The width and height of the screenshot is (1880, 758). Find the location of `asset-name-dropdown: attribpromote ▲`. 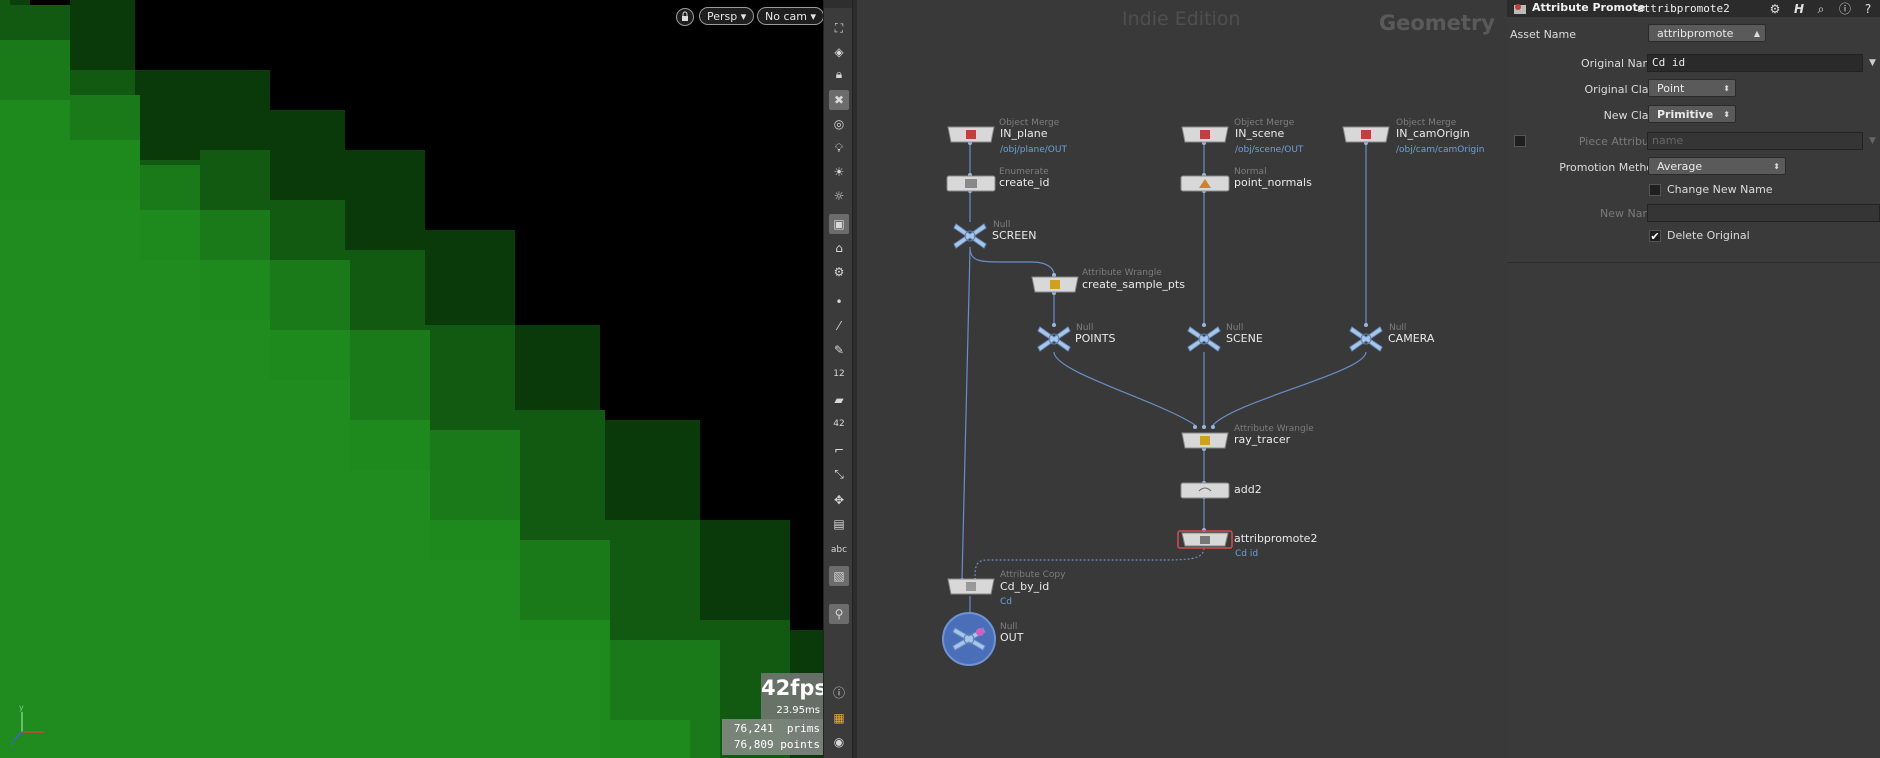

asset-name-dropdown: attribpromote ▲ is located at coordinates (1707, 33).